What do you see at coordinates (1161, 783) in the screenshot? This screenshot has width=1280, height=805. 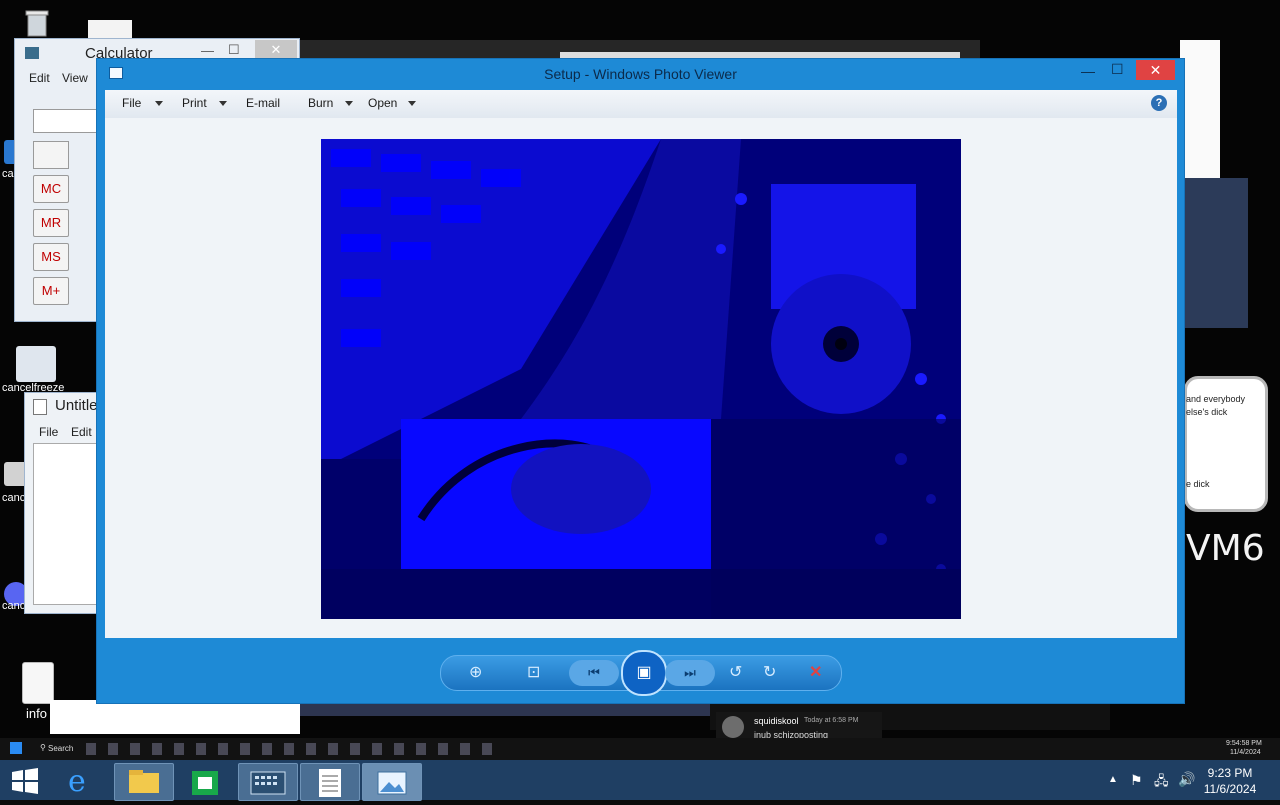 I see `network-icon: 🖧` at bounding box center [1161, 783].